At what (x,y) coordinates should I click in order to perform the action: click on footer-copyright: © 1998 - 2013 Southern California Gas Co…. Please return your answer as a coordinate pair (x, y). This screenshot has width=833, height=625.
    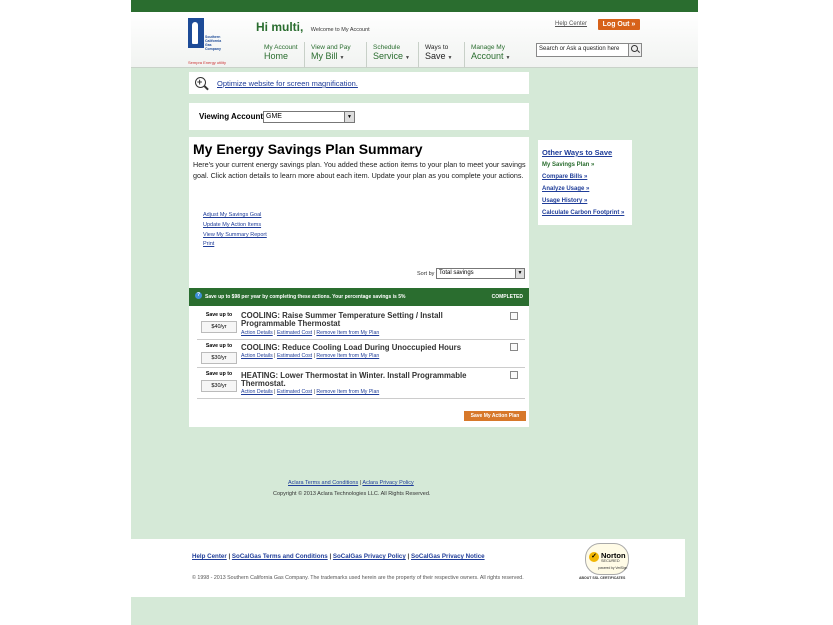
    Looking at the image, I should click on (358, 578).